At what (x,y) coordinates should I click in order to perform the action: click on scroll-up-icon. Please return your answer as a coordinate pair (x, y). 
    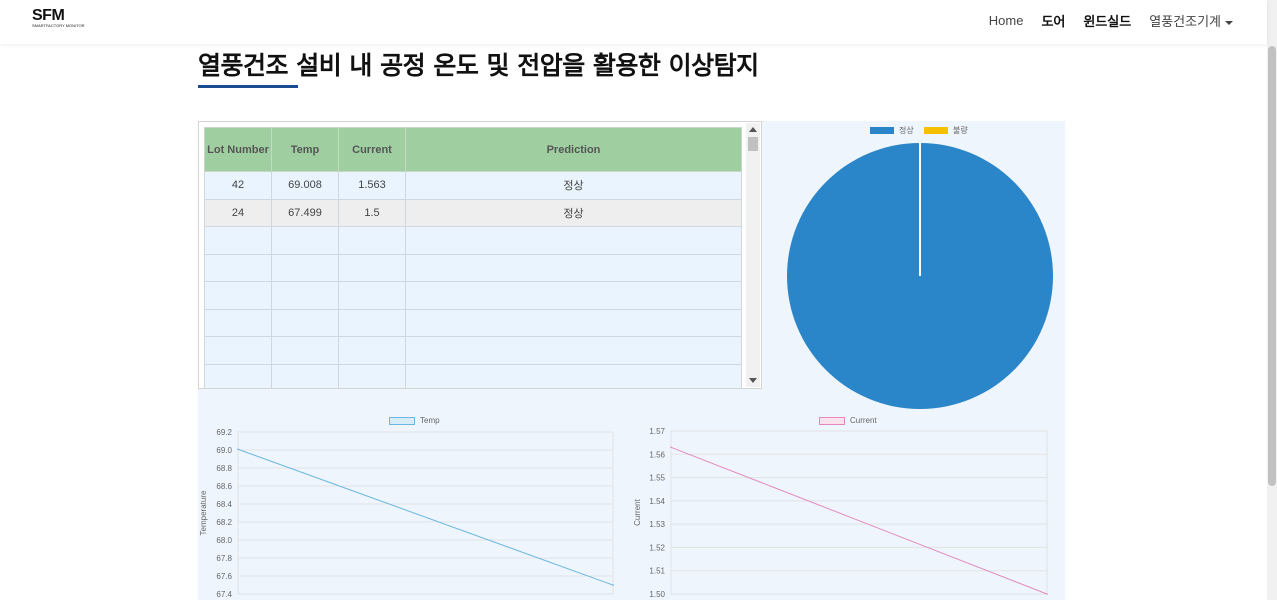
    Looking at the image, I should click on (753, 129).